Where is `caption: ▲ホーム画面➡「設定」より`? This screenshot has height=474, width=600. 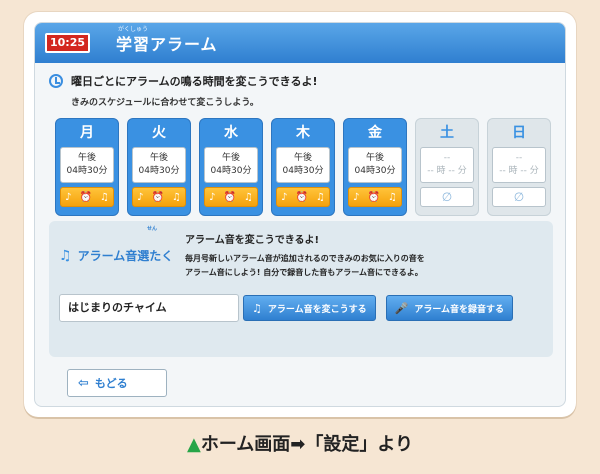
caption: ▲ホーム画面➡「設定」より is located at coordinates (300, 443).